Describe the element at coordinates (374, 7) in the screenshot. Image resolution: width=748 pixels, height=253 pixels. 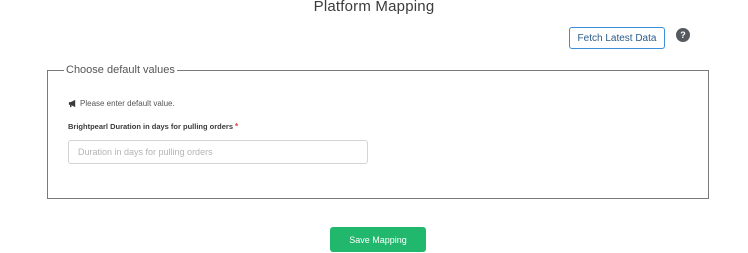
I see `page-title: Platform Mapping` at that location.